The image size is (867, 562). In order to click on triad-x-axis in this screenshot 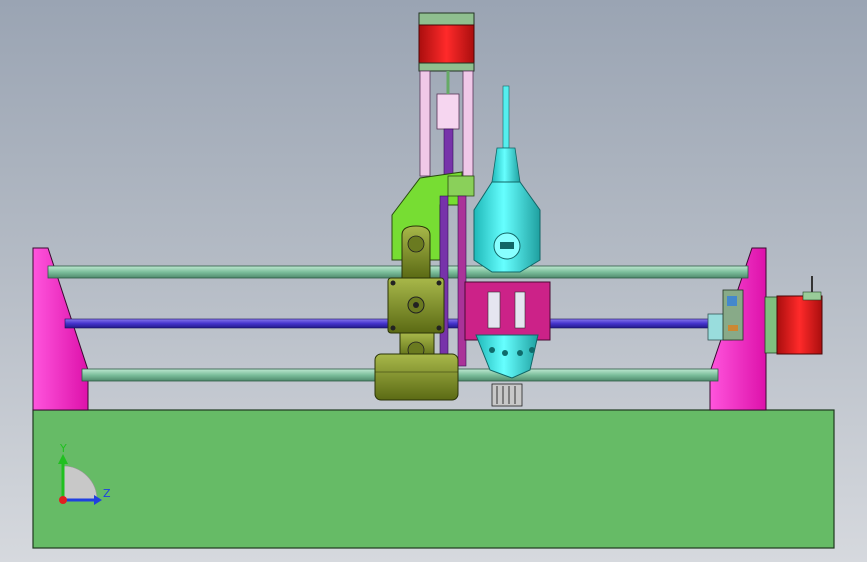, I will do `click(63, 500)`.